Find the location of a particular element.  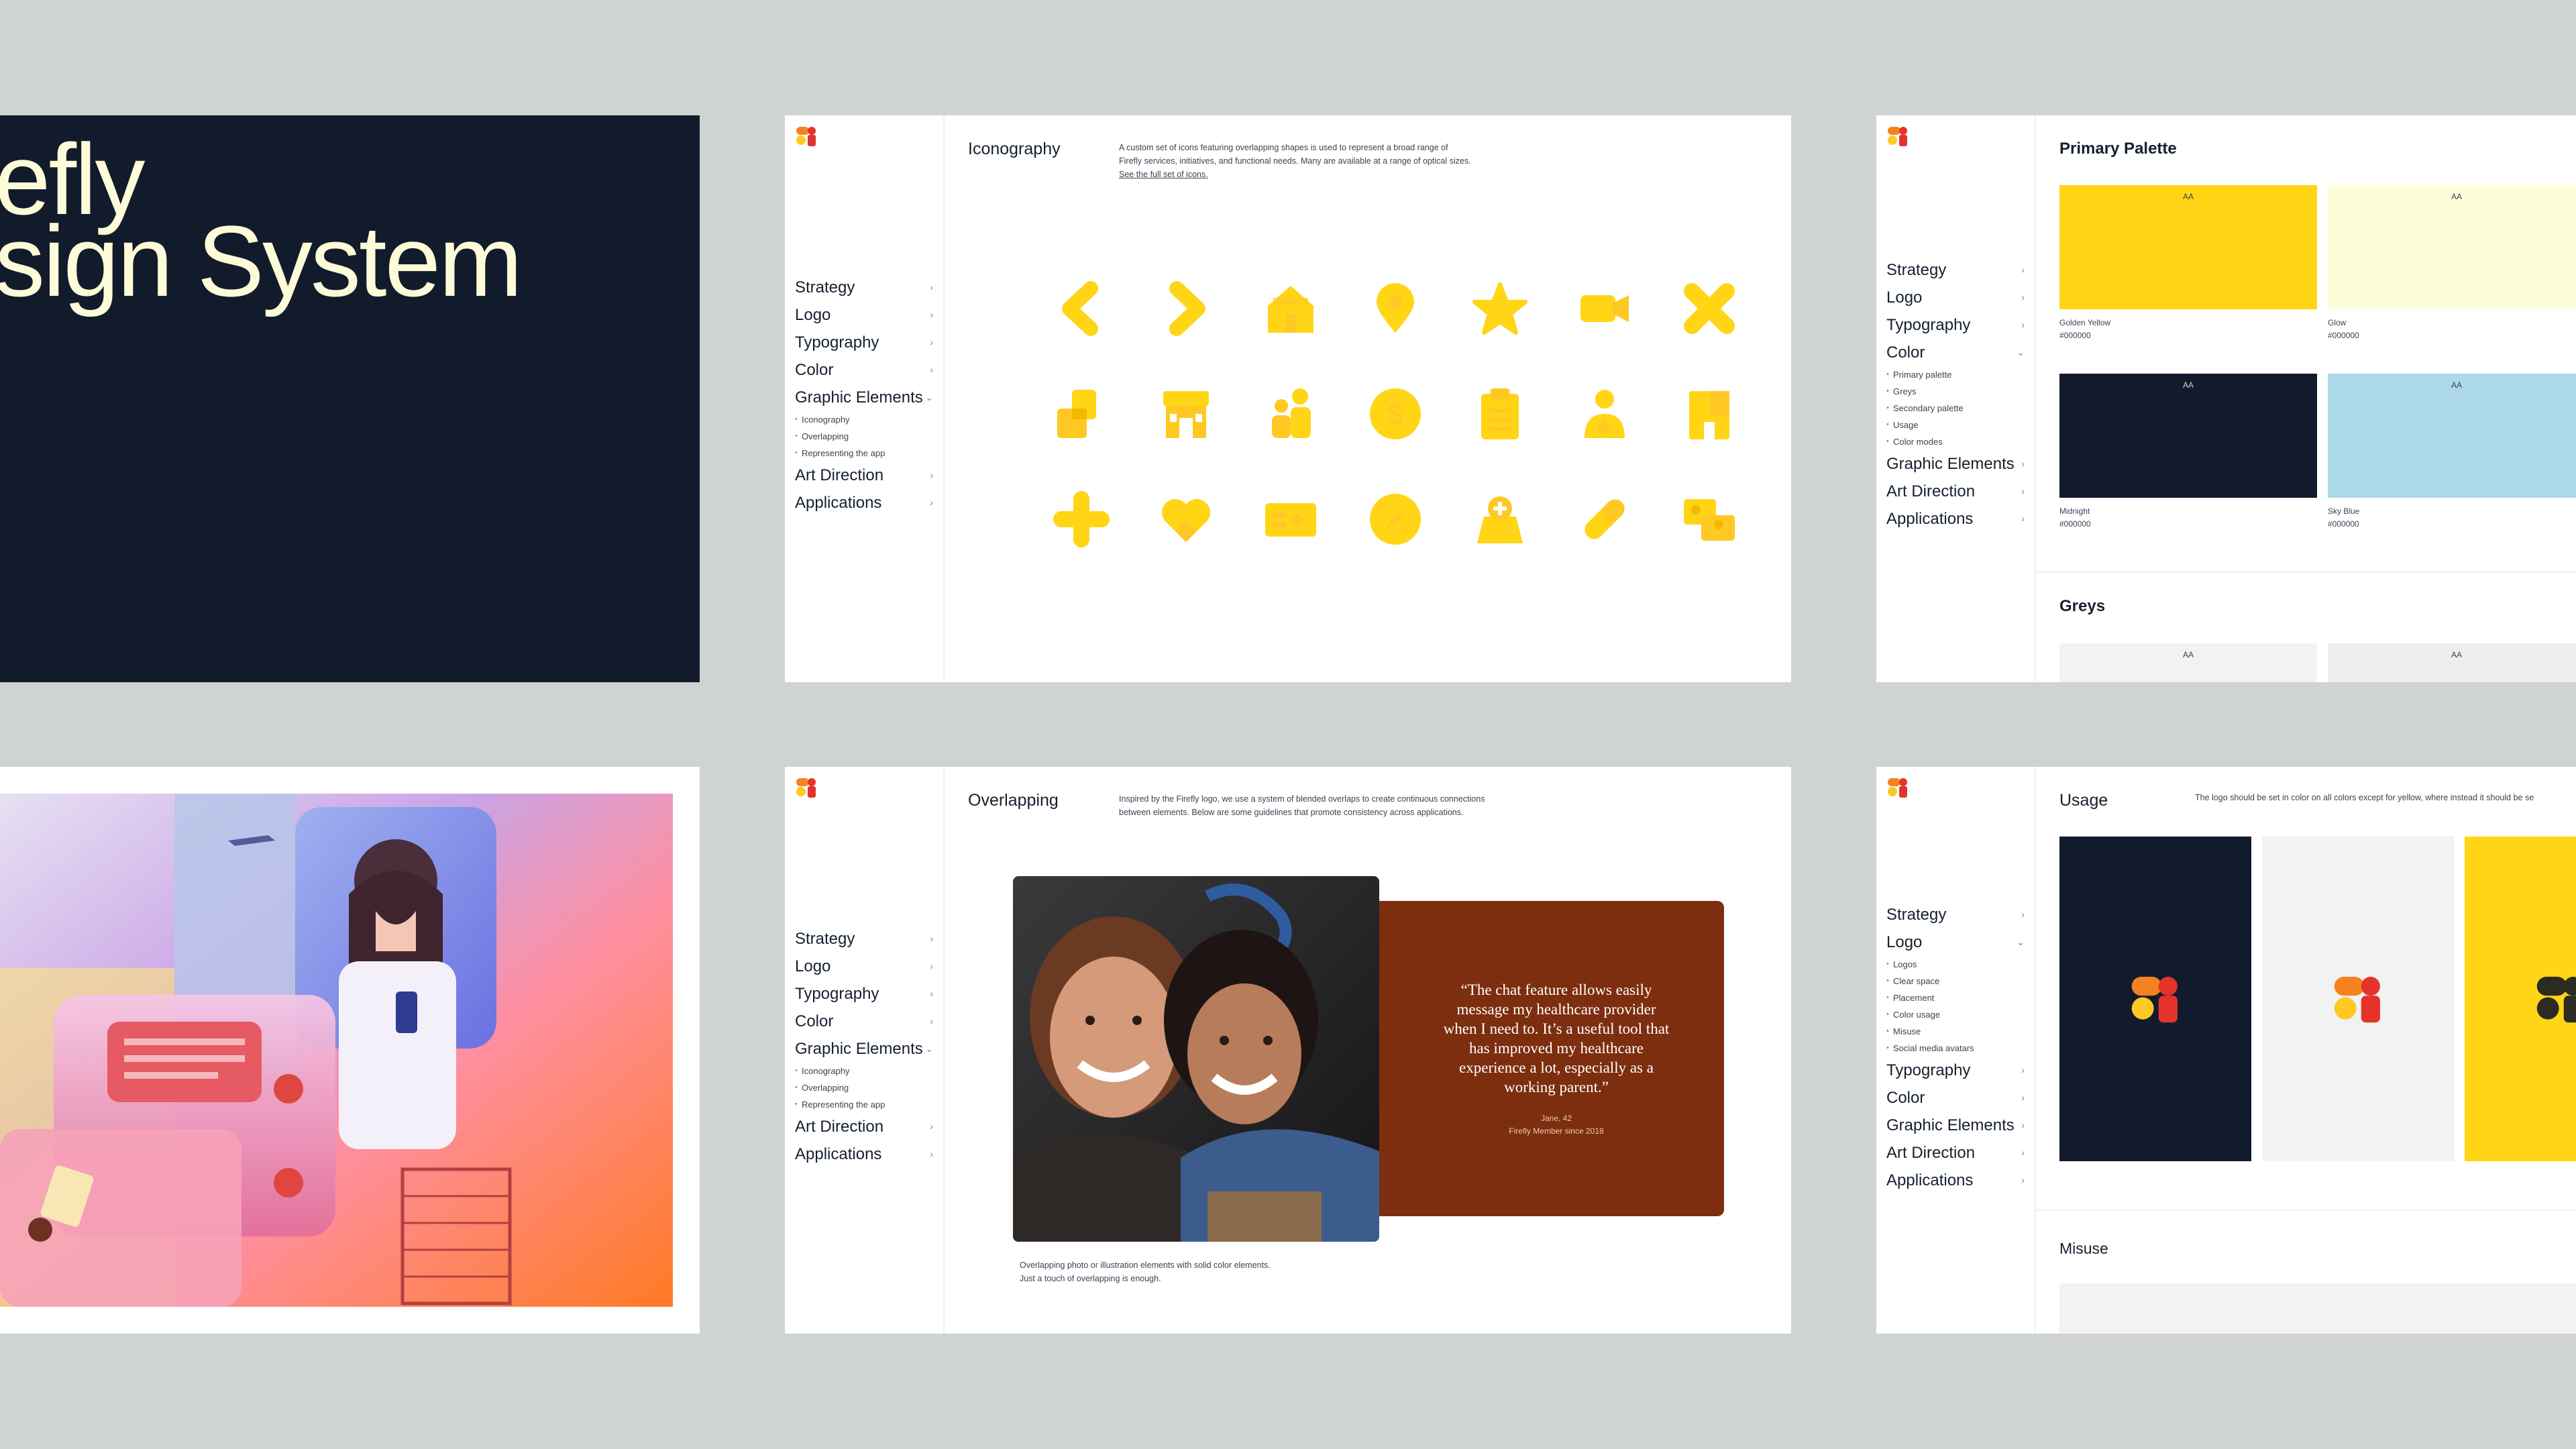

swatch-midnight: AA is located at coordinates (2188, 436).